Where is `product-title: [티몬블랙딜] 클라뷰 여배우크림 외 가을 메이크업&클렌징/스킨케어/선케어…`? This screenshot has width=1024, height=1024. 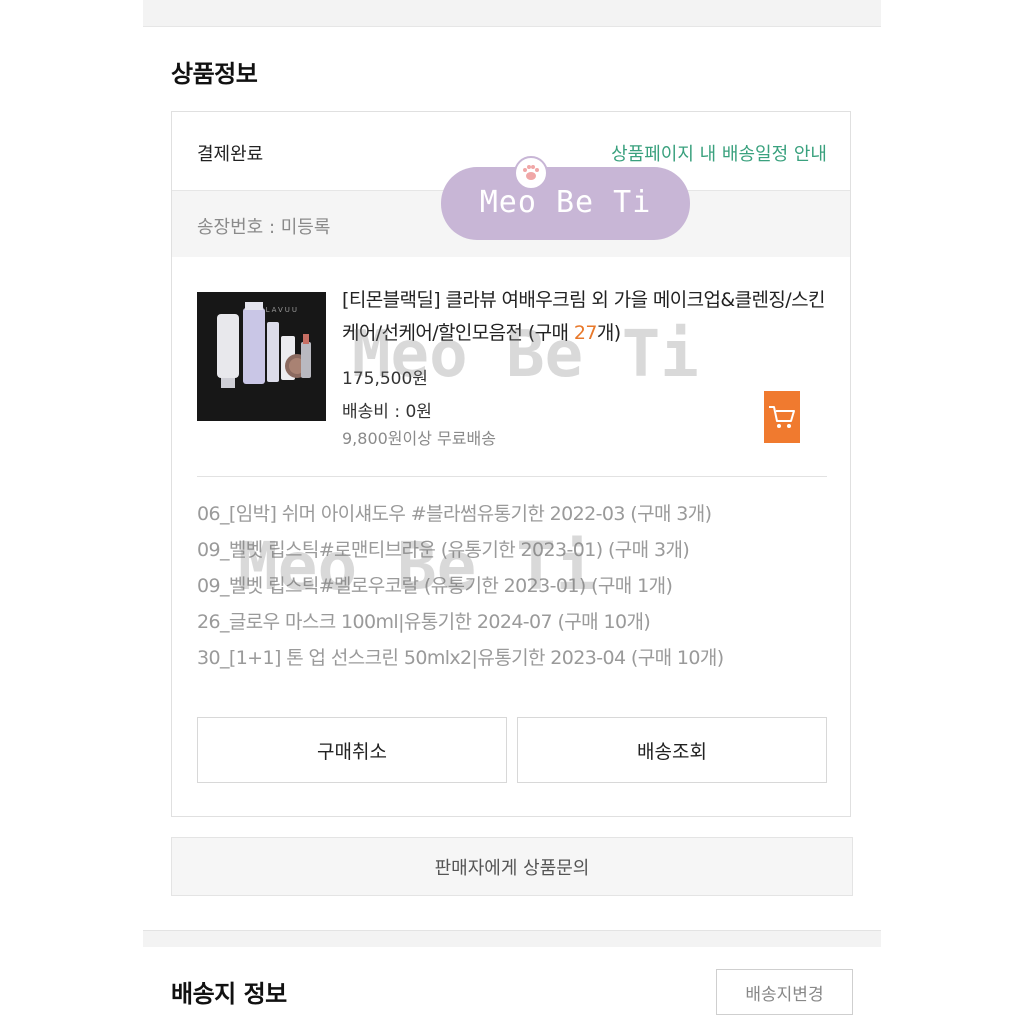 product-title: [티몬블랙딜] 클라뷰 여배우크림 외 가을 메이크업&클렌징/스킨케어/선케어… is located at coordinates (587, 317).